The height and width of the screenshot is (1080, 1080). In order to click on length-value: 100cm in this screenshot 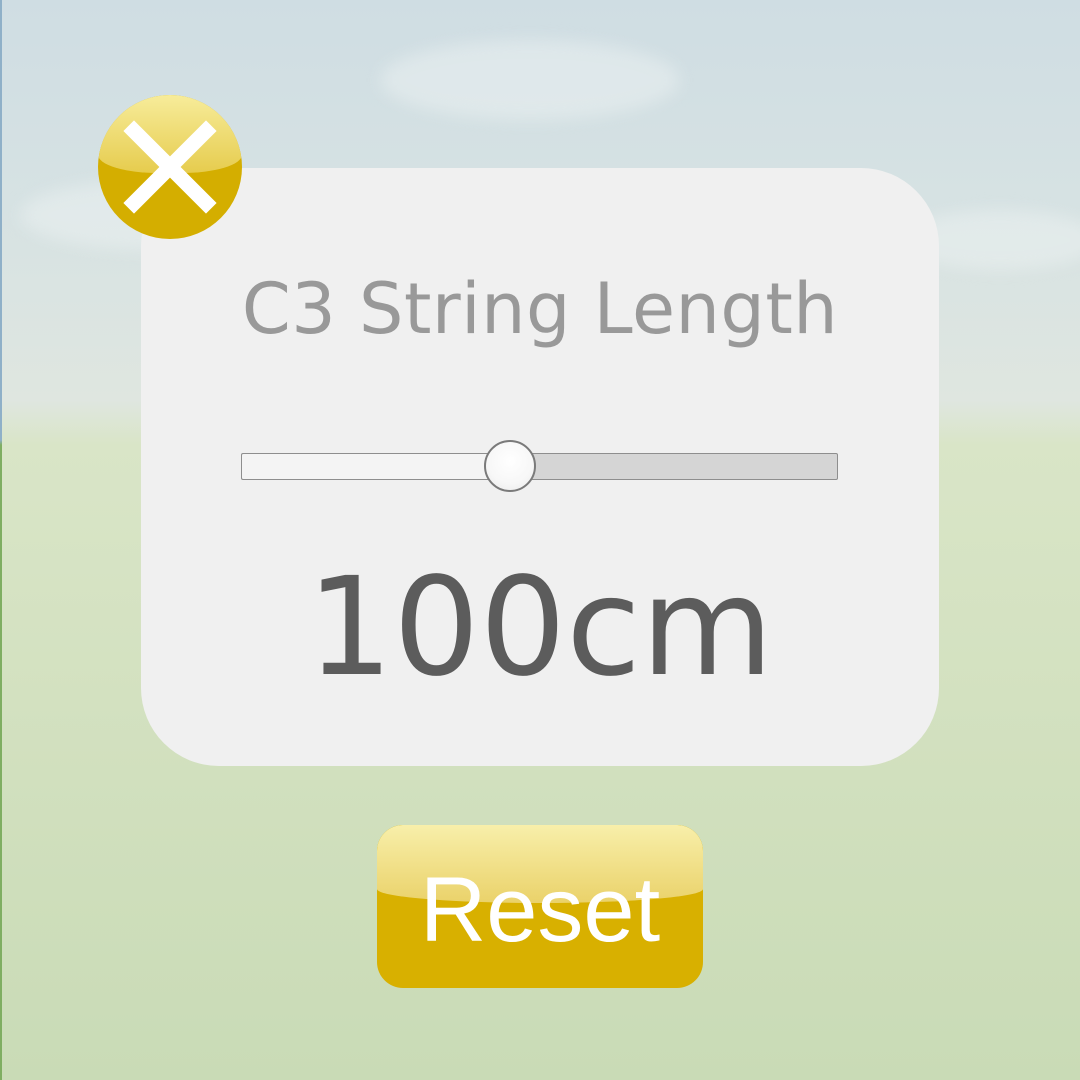, I will do `click(540, 628)`.